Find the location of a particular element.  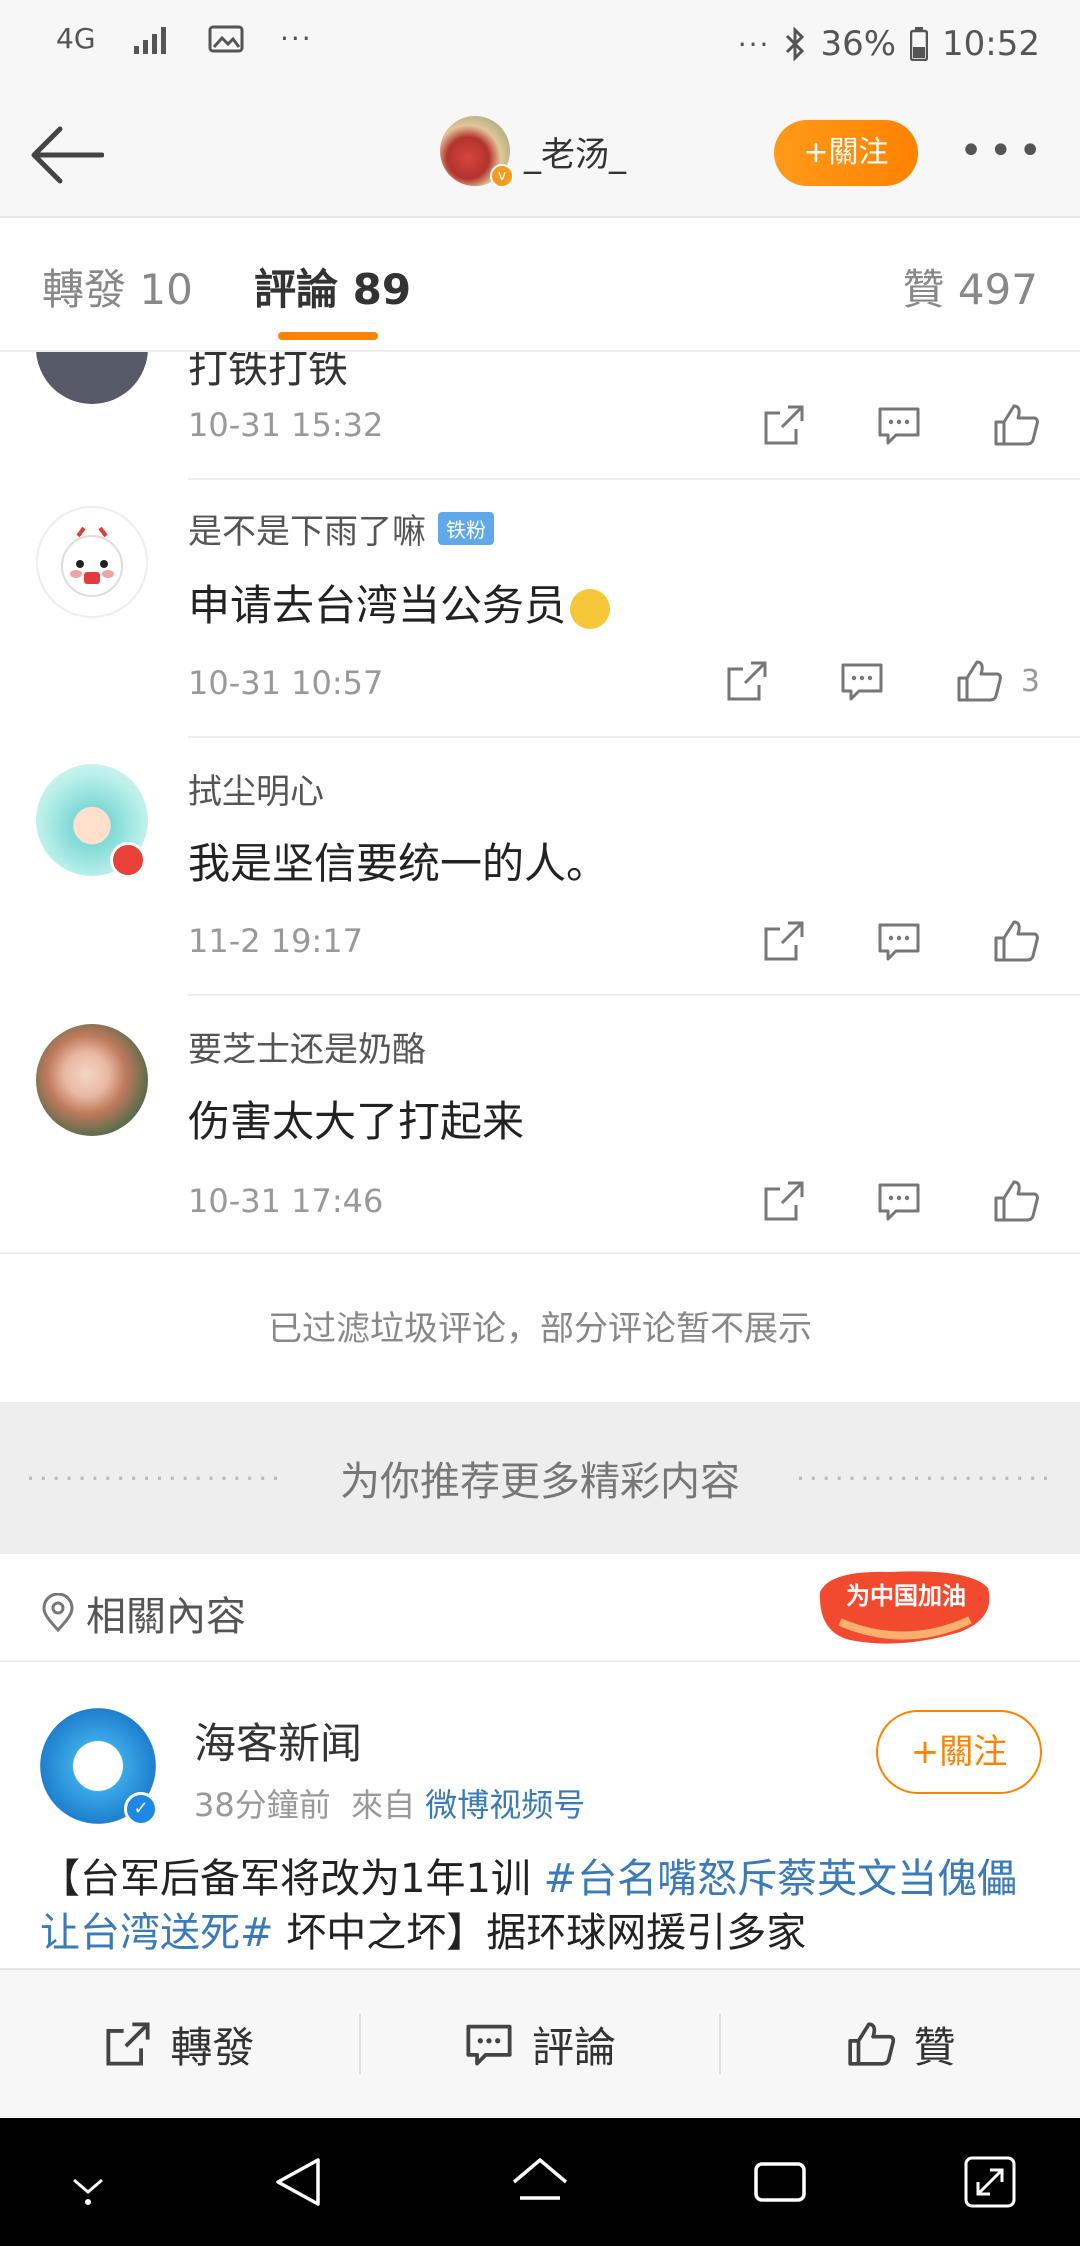

bluetooth-icon is located at coordinates (795, 44).